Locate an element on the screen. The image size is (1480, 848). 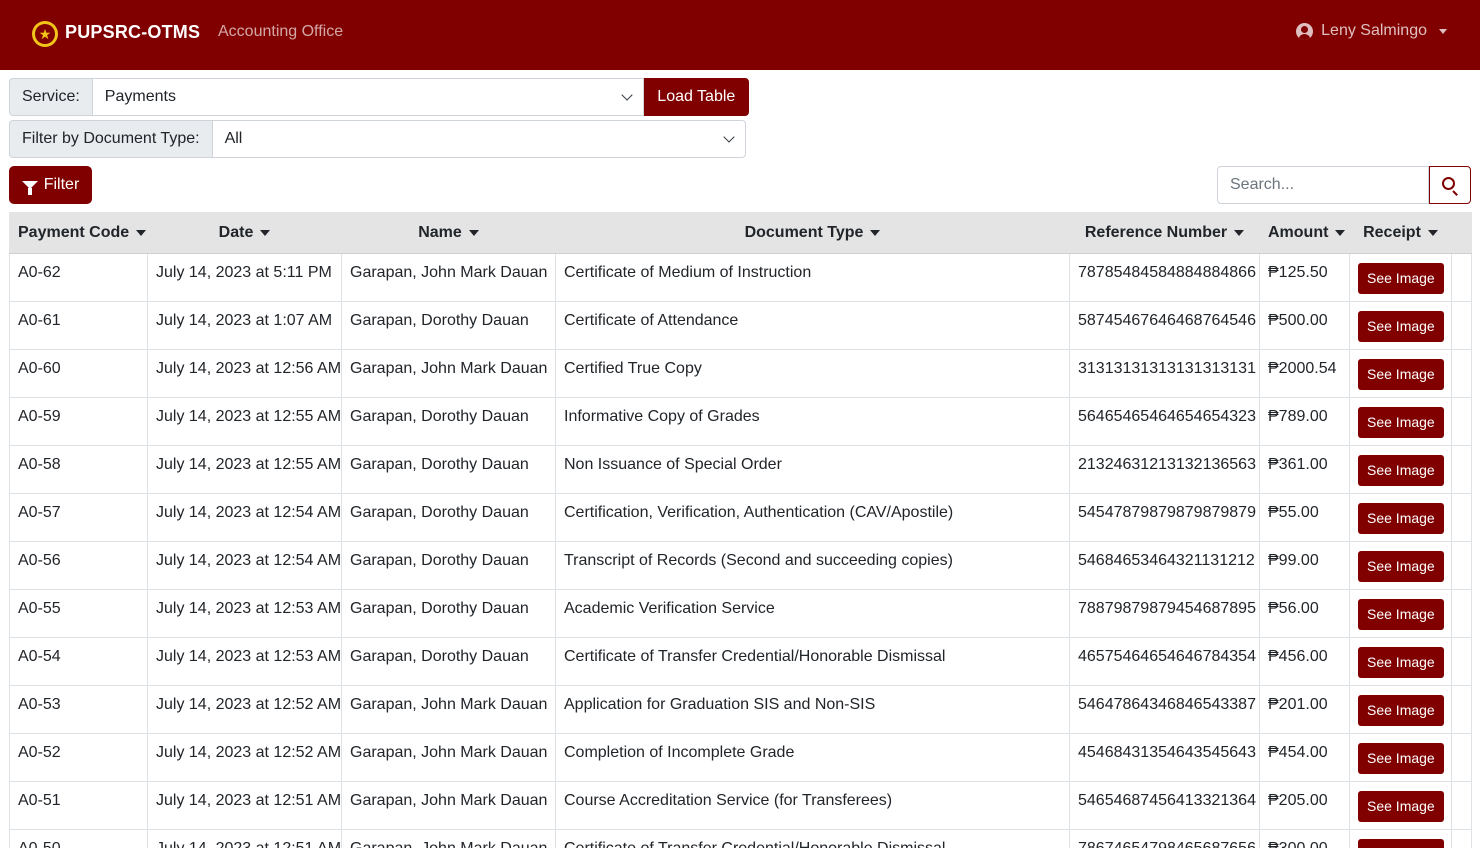
amount-cell: ₱56.00 is located at coordinates (1304, 613).